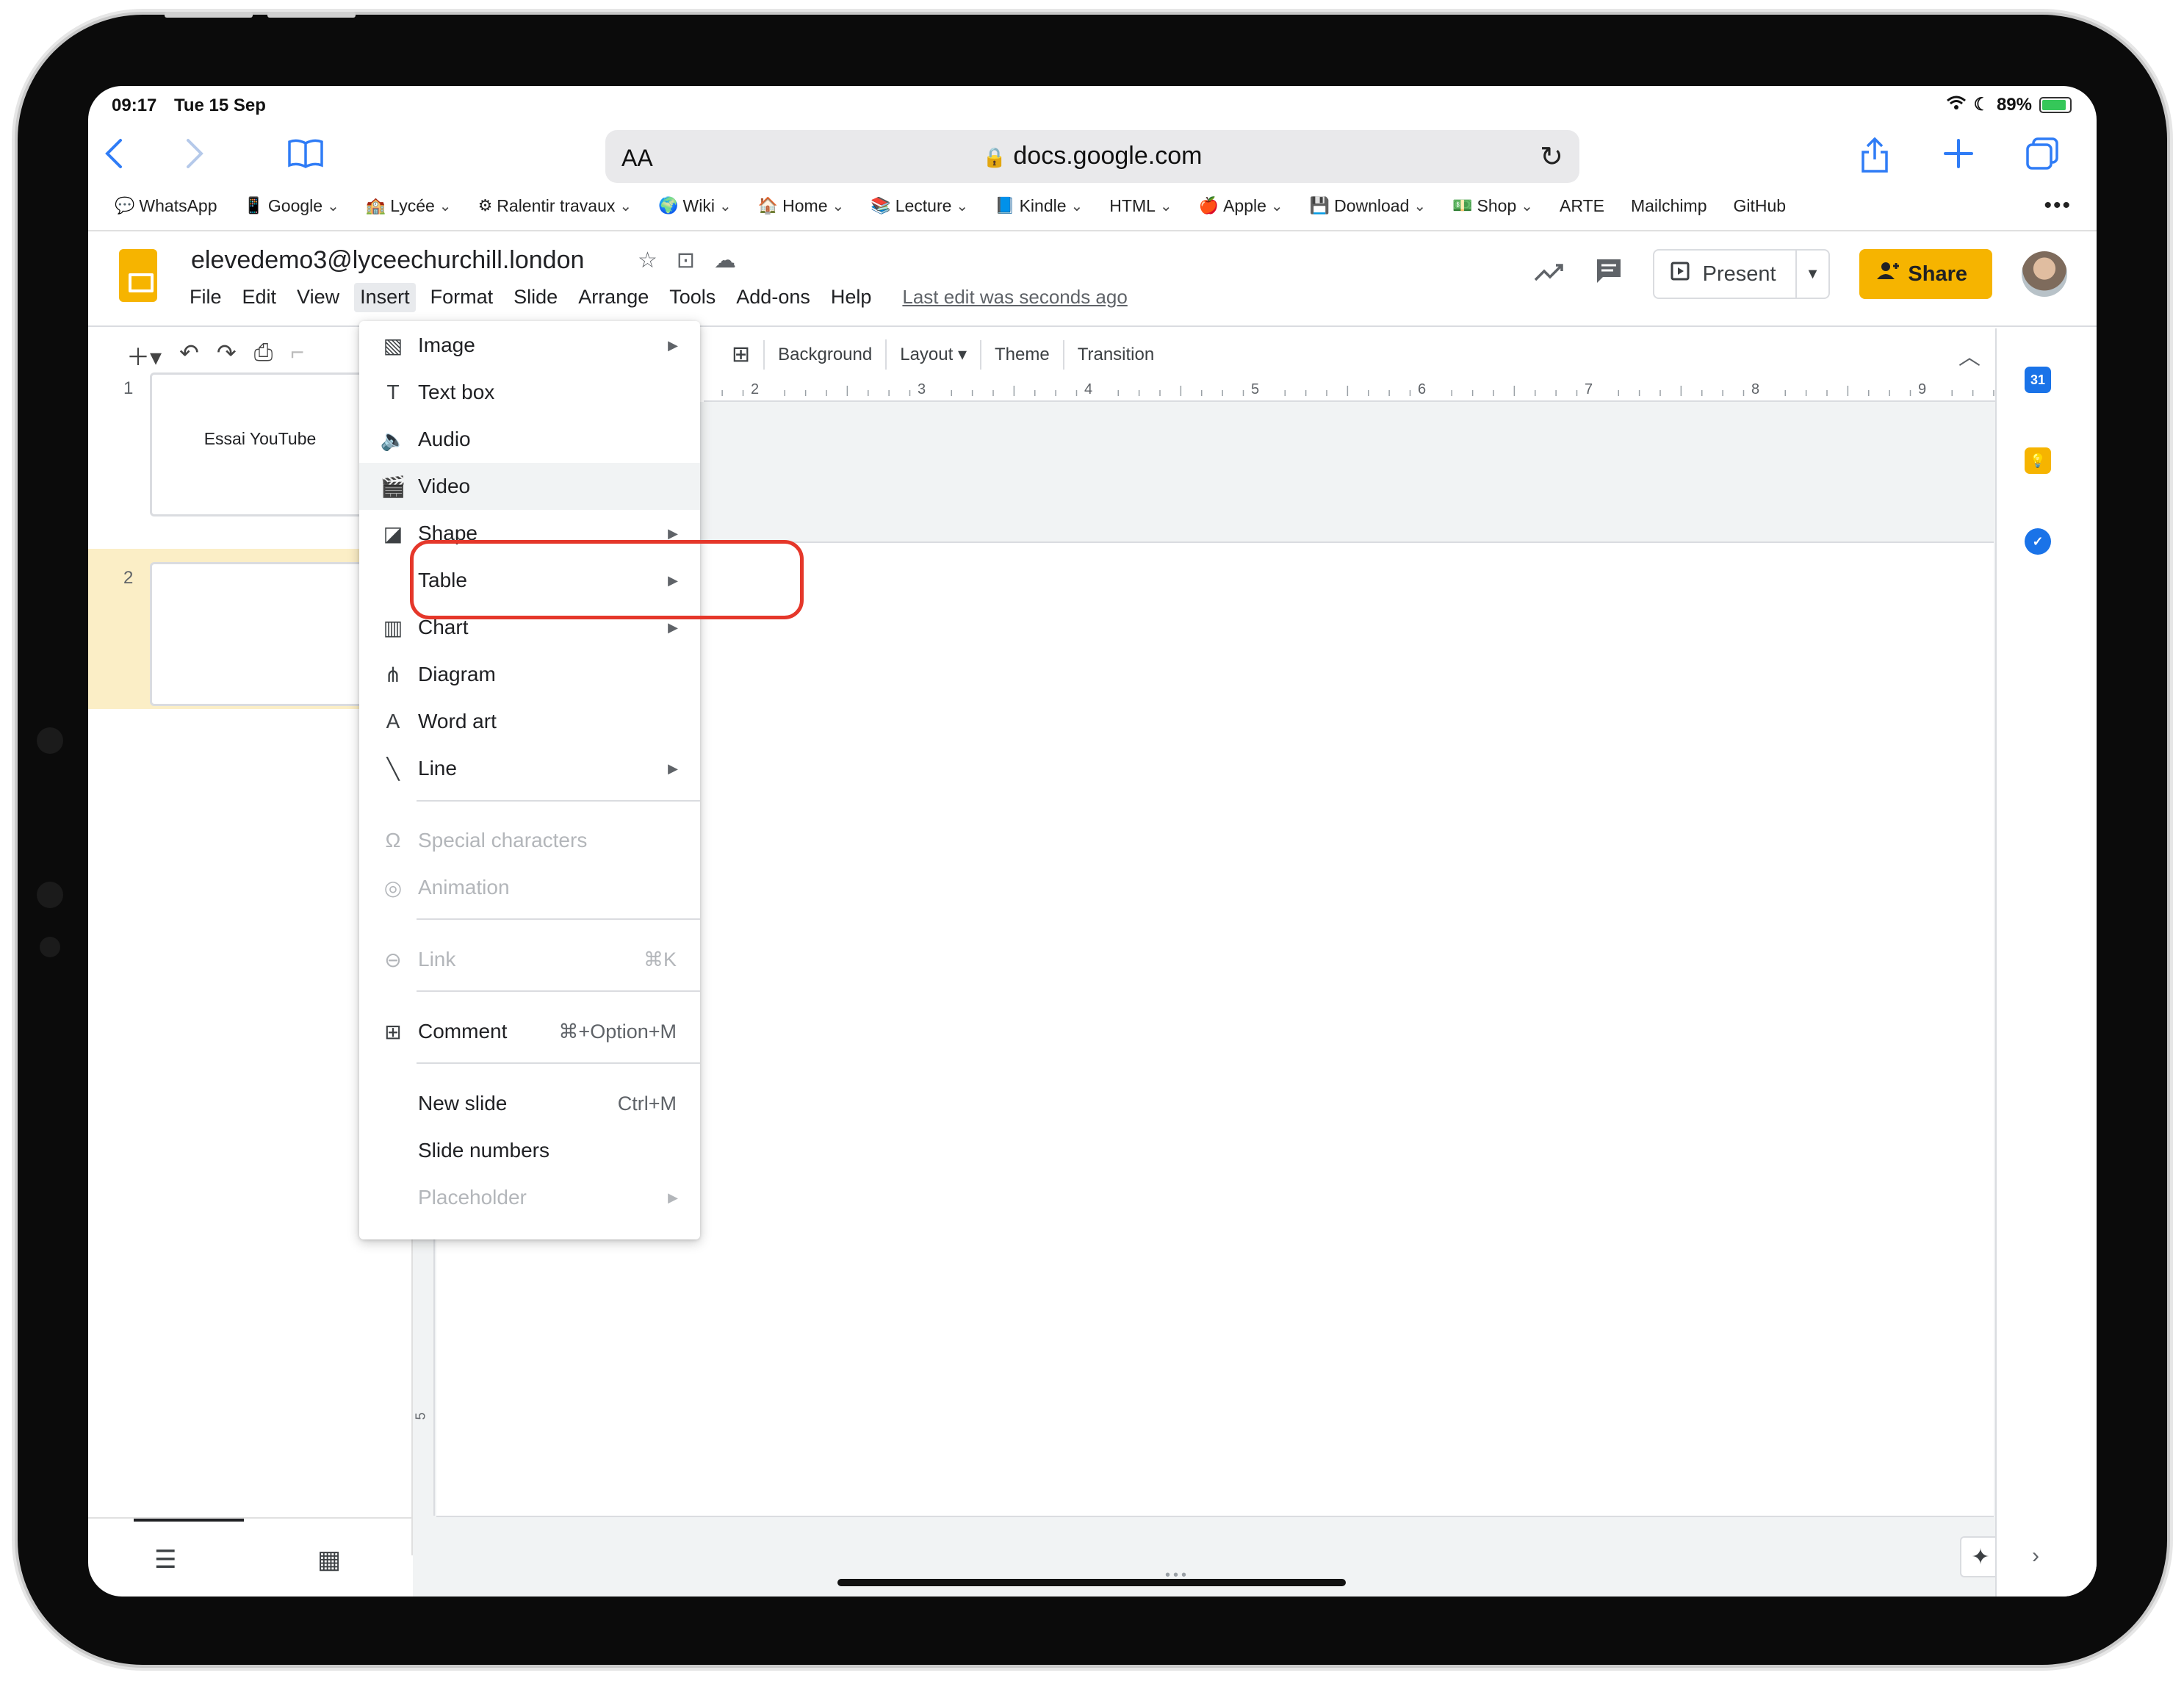 The height and width of the screenshot is (1681, 2184). Describe the element at coordinates (529, 392) in the screenshot. I see `insert-menu-text-box: T Text box` at that location.